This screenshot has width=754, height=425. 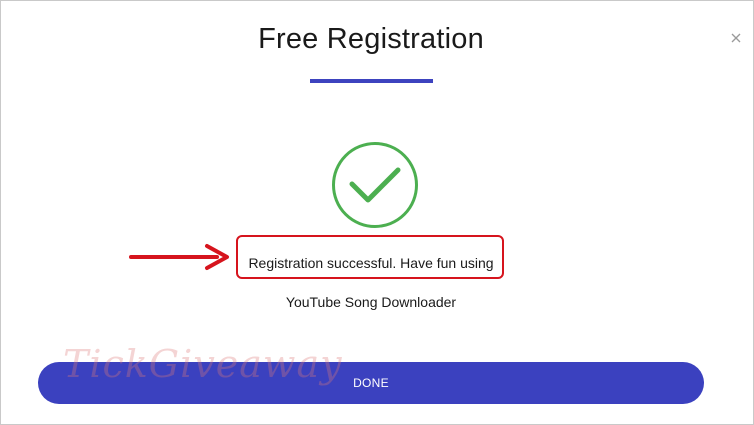 What do you see at coordinates (371, 39) in the screenshot?
I see `dialog-title: Free Registration` at bounding box center [371, 39].